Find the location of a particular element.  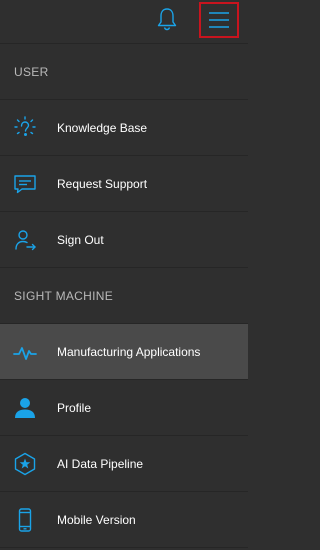

menu-item-manufacturing-applications: Manufacturing Applications is located at coordinates (124, 352).